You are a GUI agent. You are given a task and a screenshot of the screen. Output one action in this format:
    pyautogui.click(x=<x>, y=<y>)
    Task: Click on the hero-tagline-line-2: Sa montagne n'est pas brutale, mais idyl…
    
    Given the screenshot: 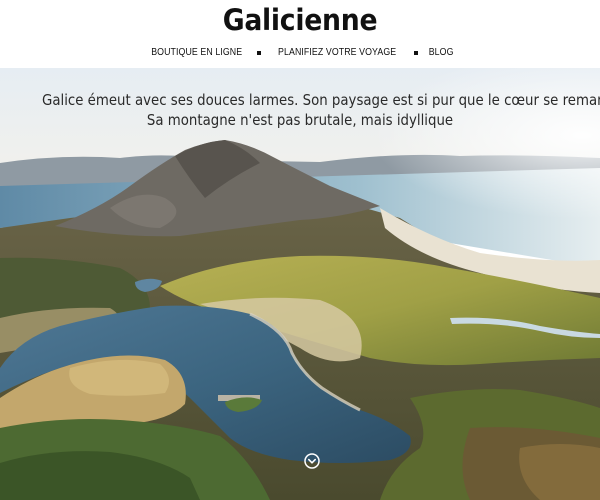 What is the action you would take?
    pyautogui.click(x=300, y=120)
    